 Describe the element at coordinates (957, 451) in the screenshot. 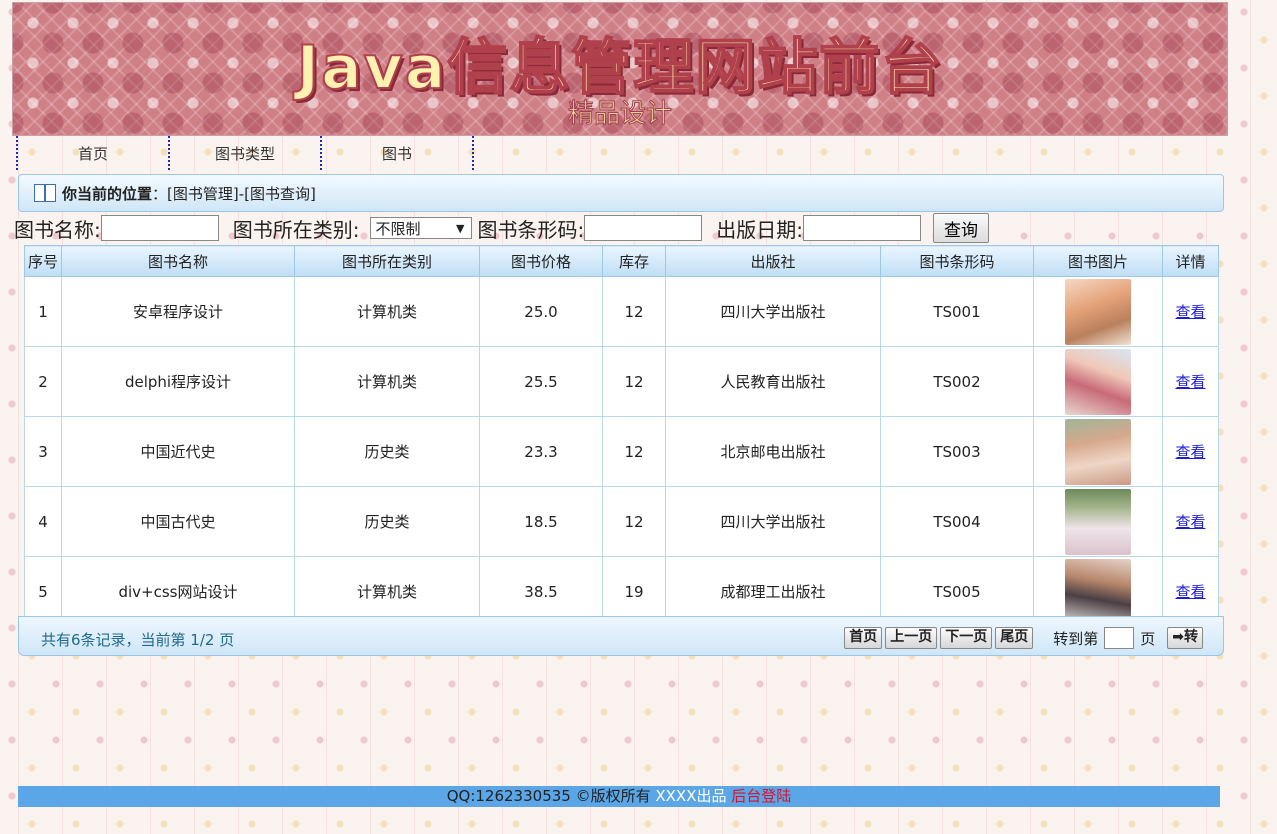

I see `cell-barcode: TS003` at that location.